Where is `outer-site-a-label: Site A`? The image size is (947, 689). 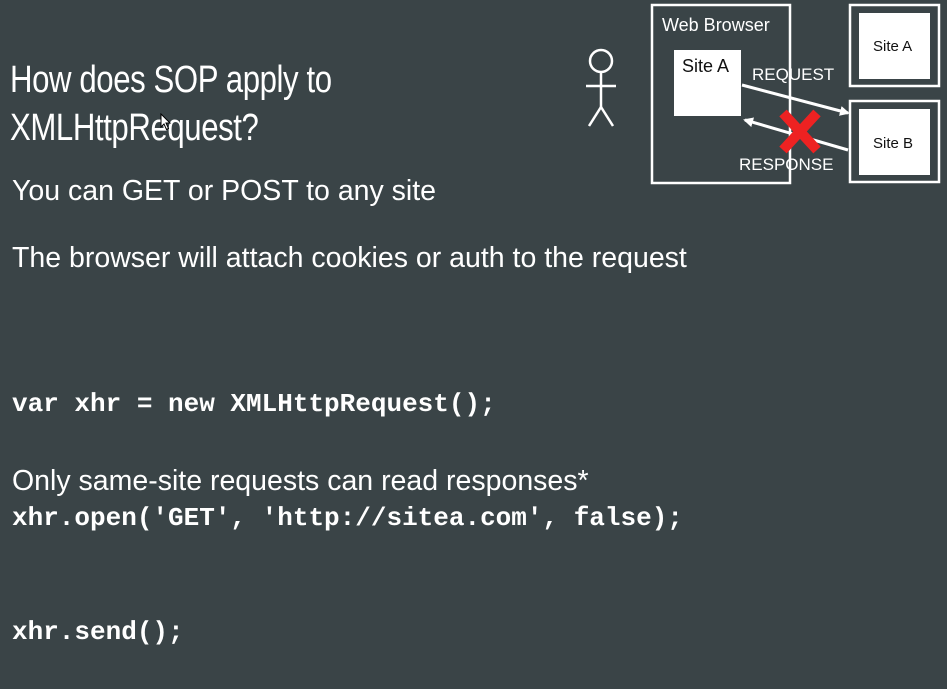
outer-site-a-label: Site A is located at coordinates (893, 46).